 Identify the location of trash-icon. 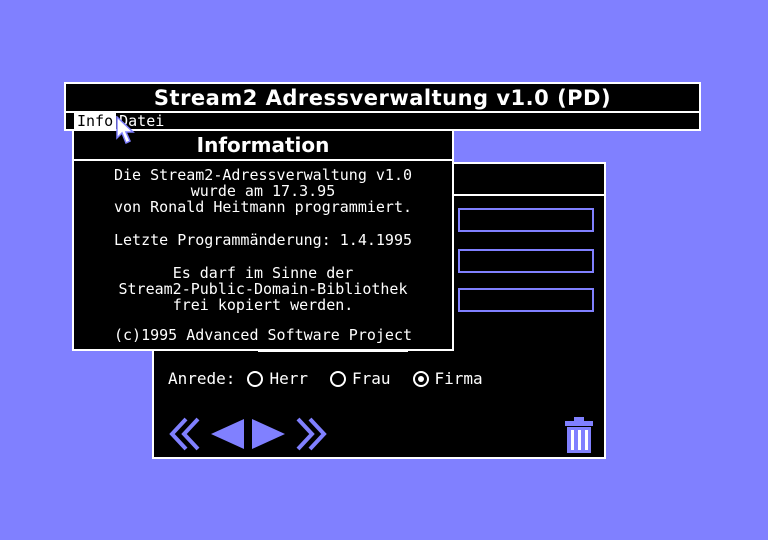
(579, 435).